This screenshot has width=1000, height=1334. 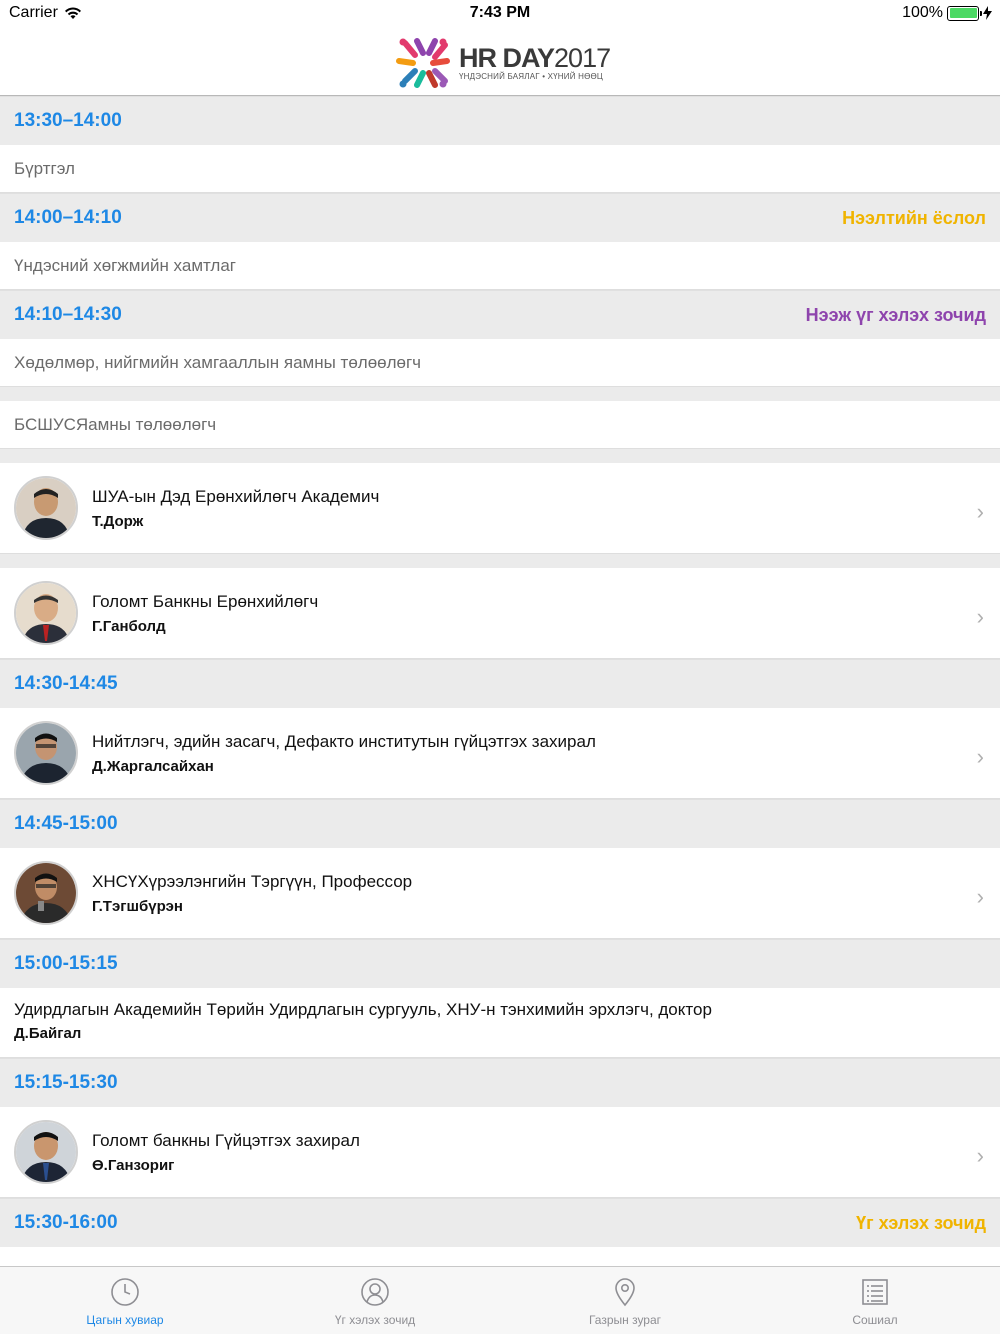 I want to click on section-header: 15:00-15:15, so click(x=500, y=963).